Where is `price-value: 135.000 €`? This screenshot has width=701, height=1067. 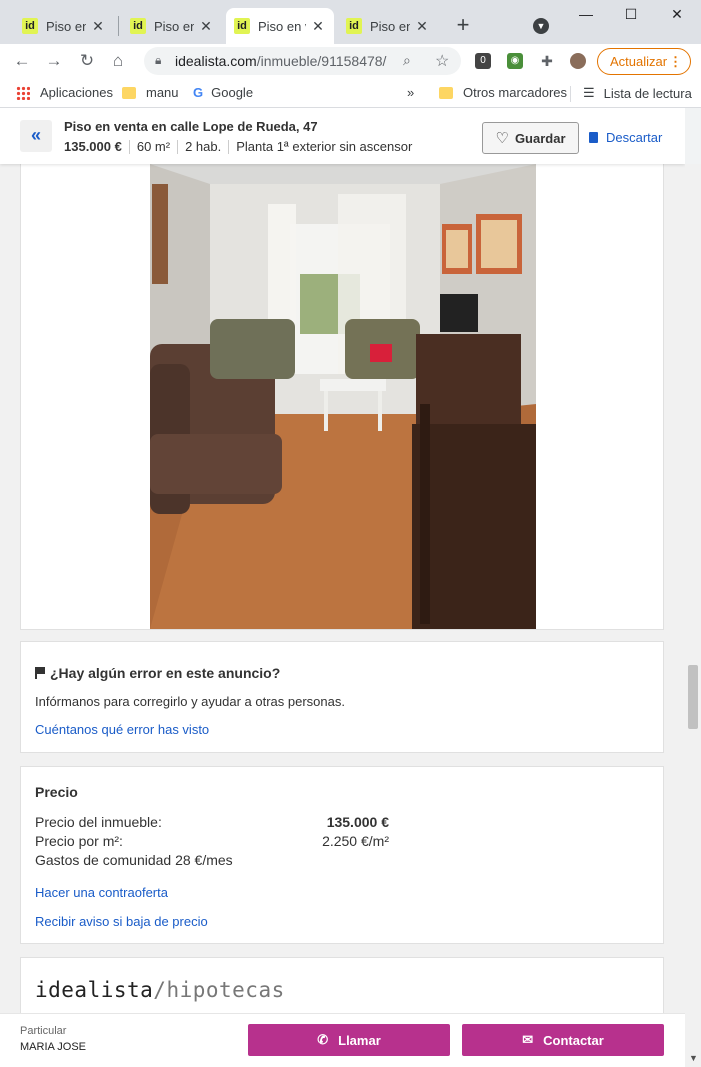 price-value: 135.000 € is located at coordinates (357, 822).